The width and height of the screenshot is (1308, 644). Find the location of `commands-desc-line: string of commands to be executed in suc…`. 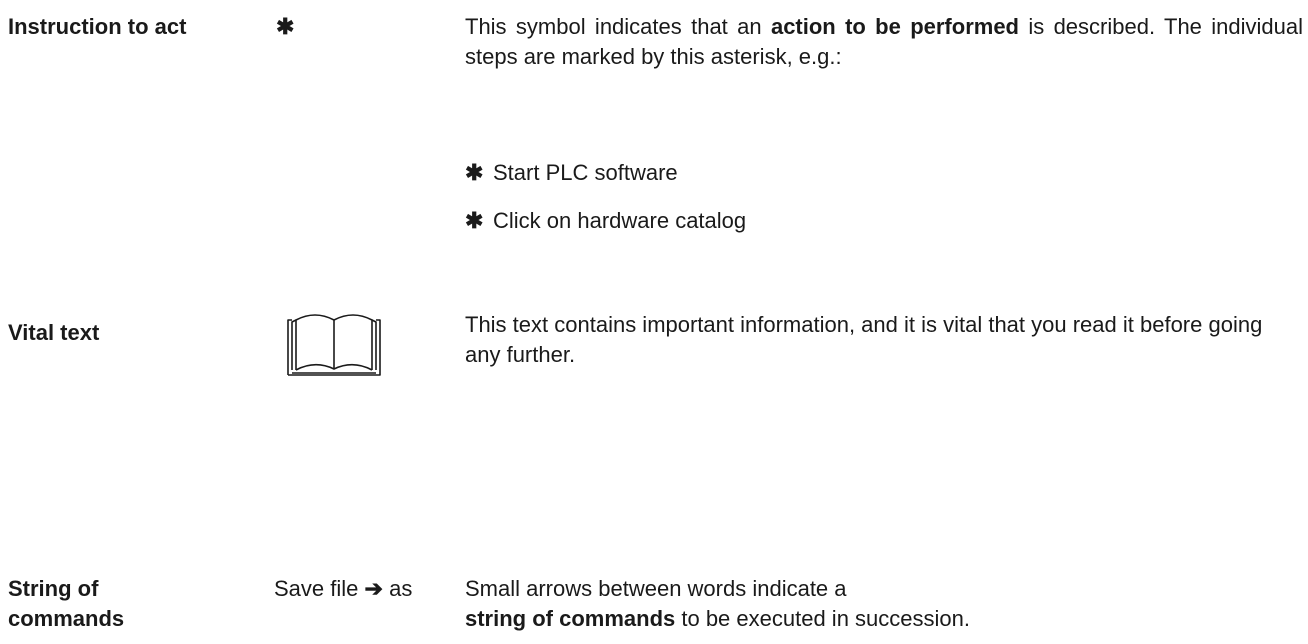

commands-desc-line: string of commands to be executed in suc… is located at coordinates (884, 619).